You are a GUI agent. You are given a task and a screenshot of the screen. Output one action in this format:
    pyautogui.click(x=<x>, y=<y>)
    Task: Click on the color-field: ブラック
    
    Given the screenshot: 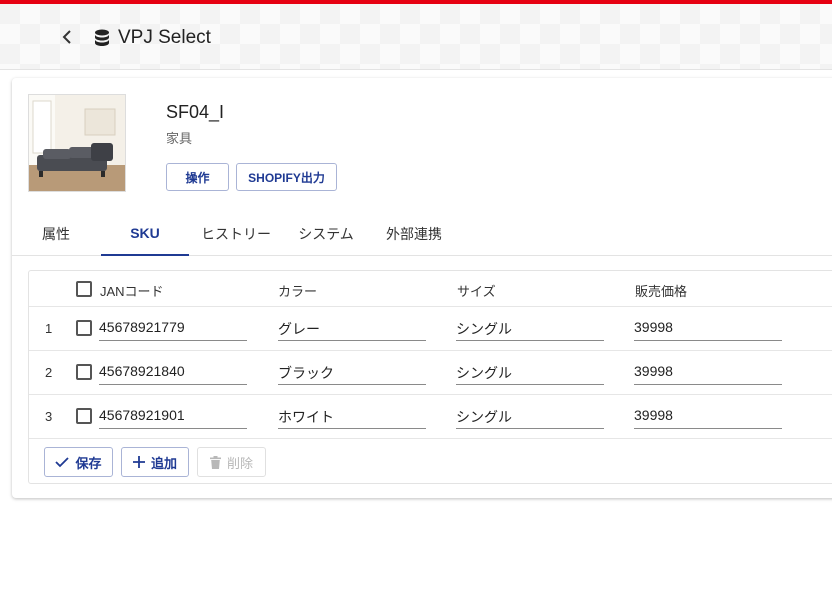 What is the action you would take?
    pyautogui.click(x=352, y=372)
    